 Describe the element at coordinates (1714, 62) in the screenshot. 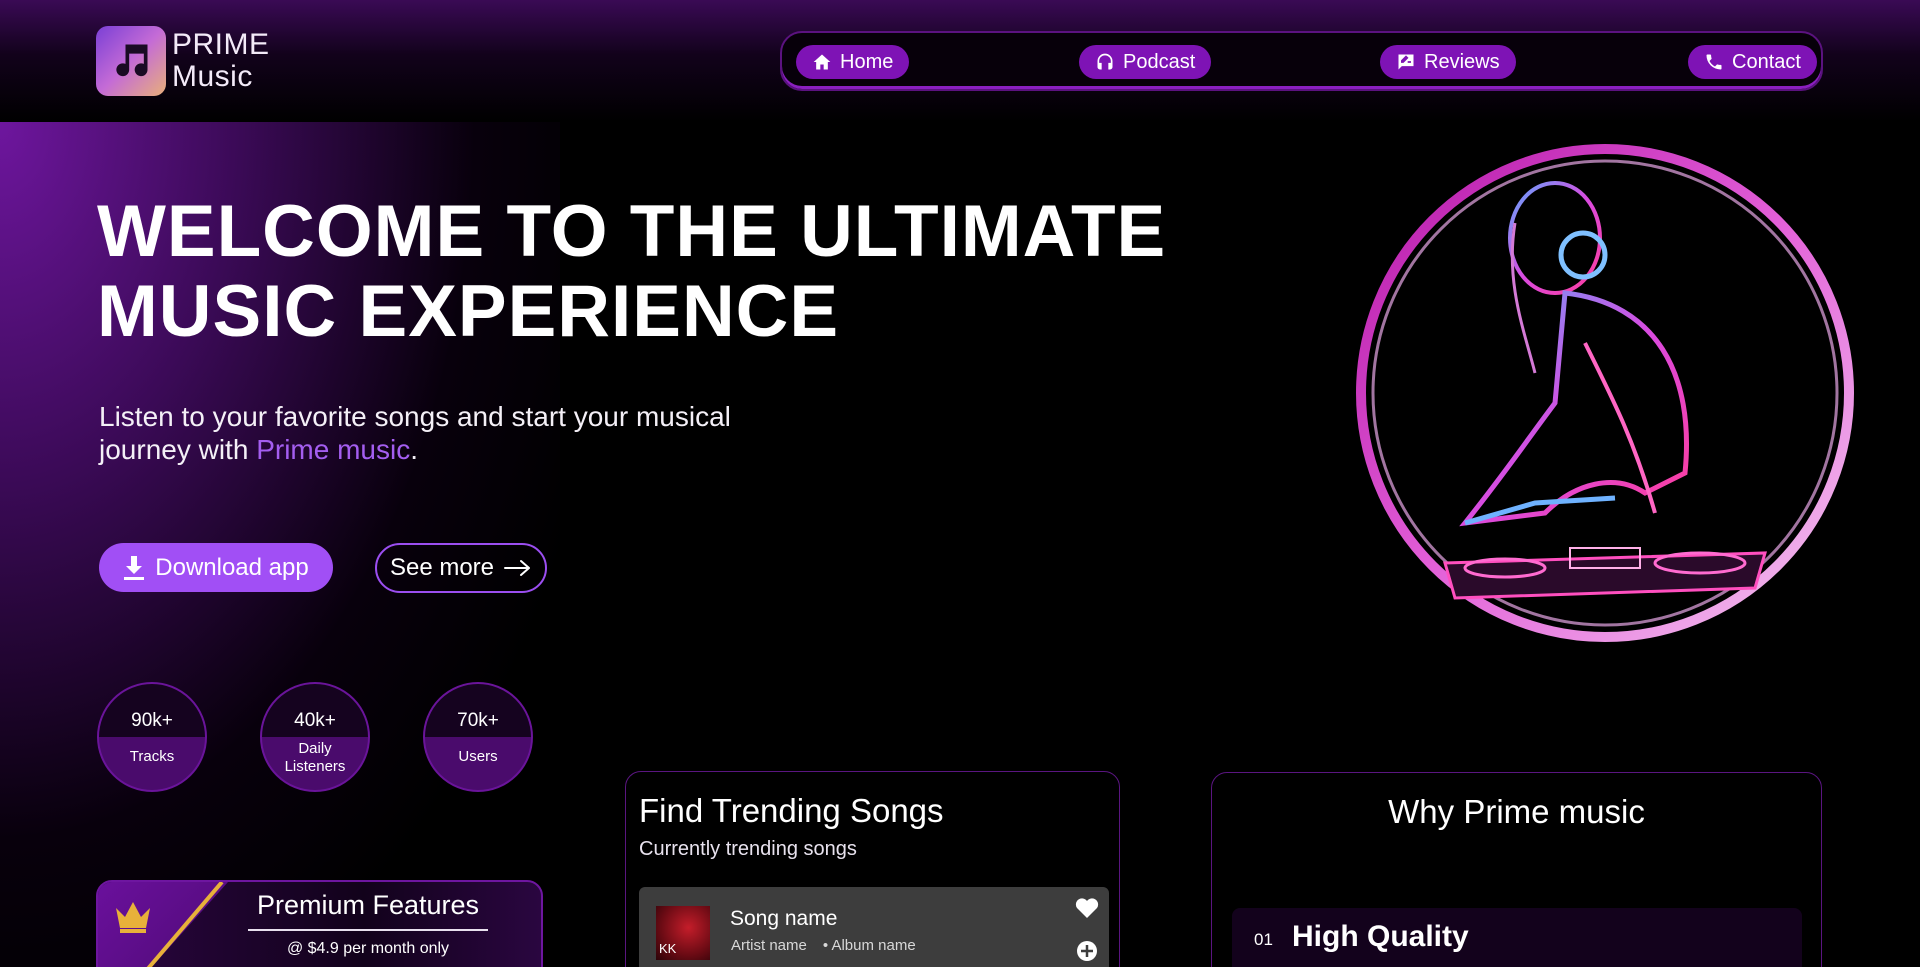

I see `phone-icon` at that location.